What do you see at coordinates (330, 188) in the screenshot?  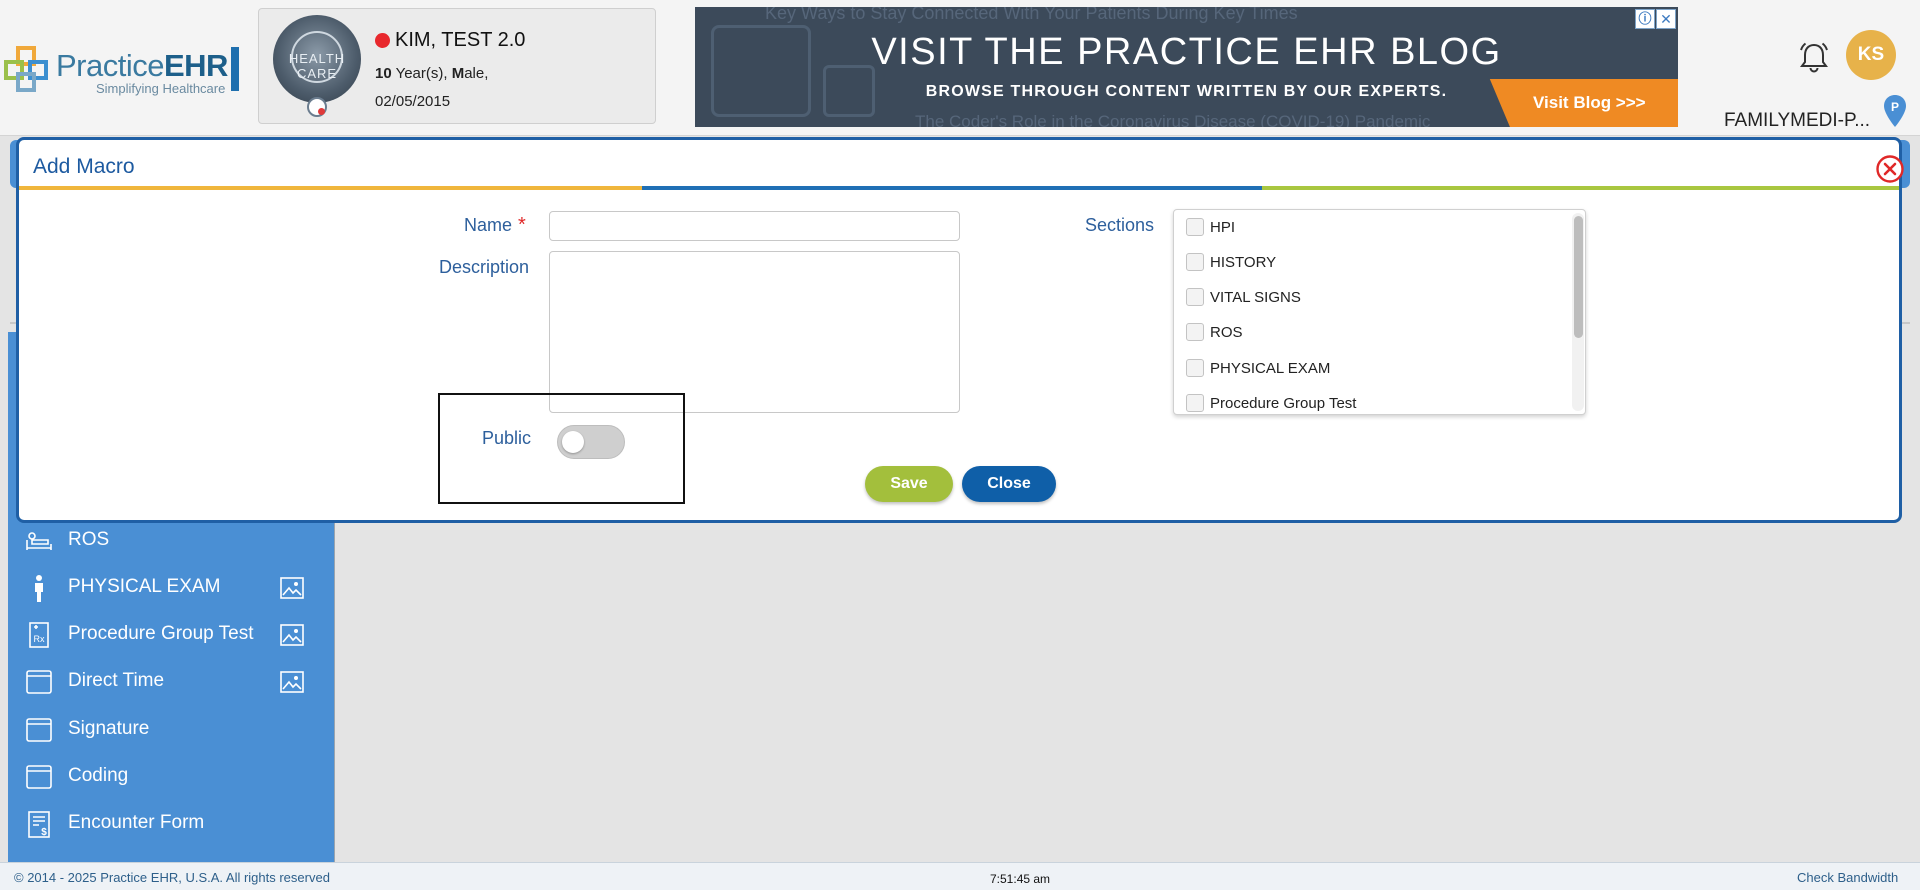 I see `header-stripe-yellow` at bounding box center [330, 188].